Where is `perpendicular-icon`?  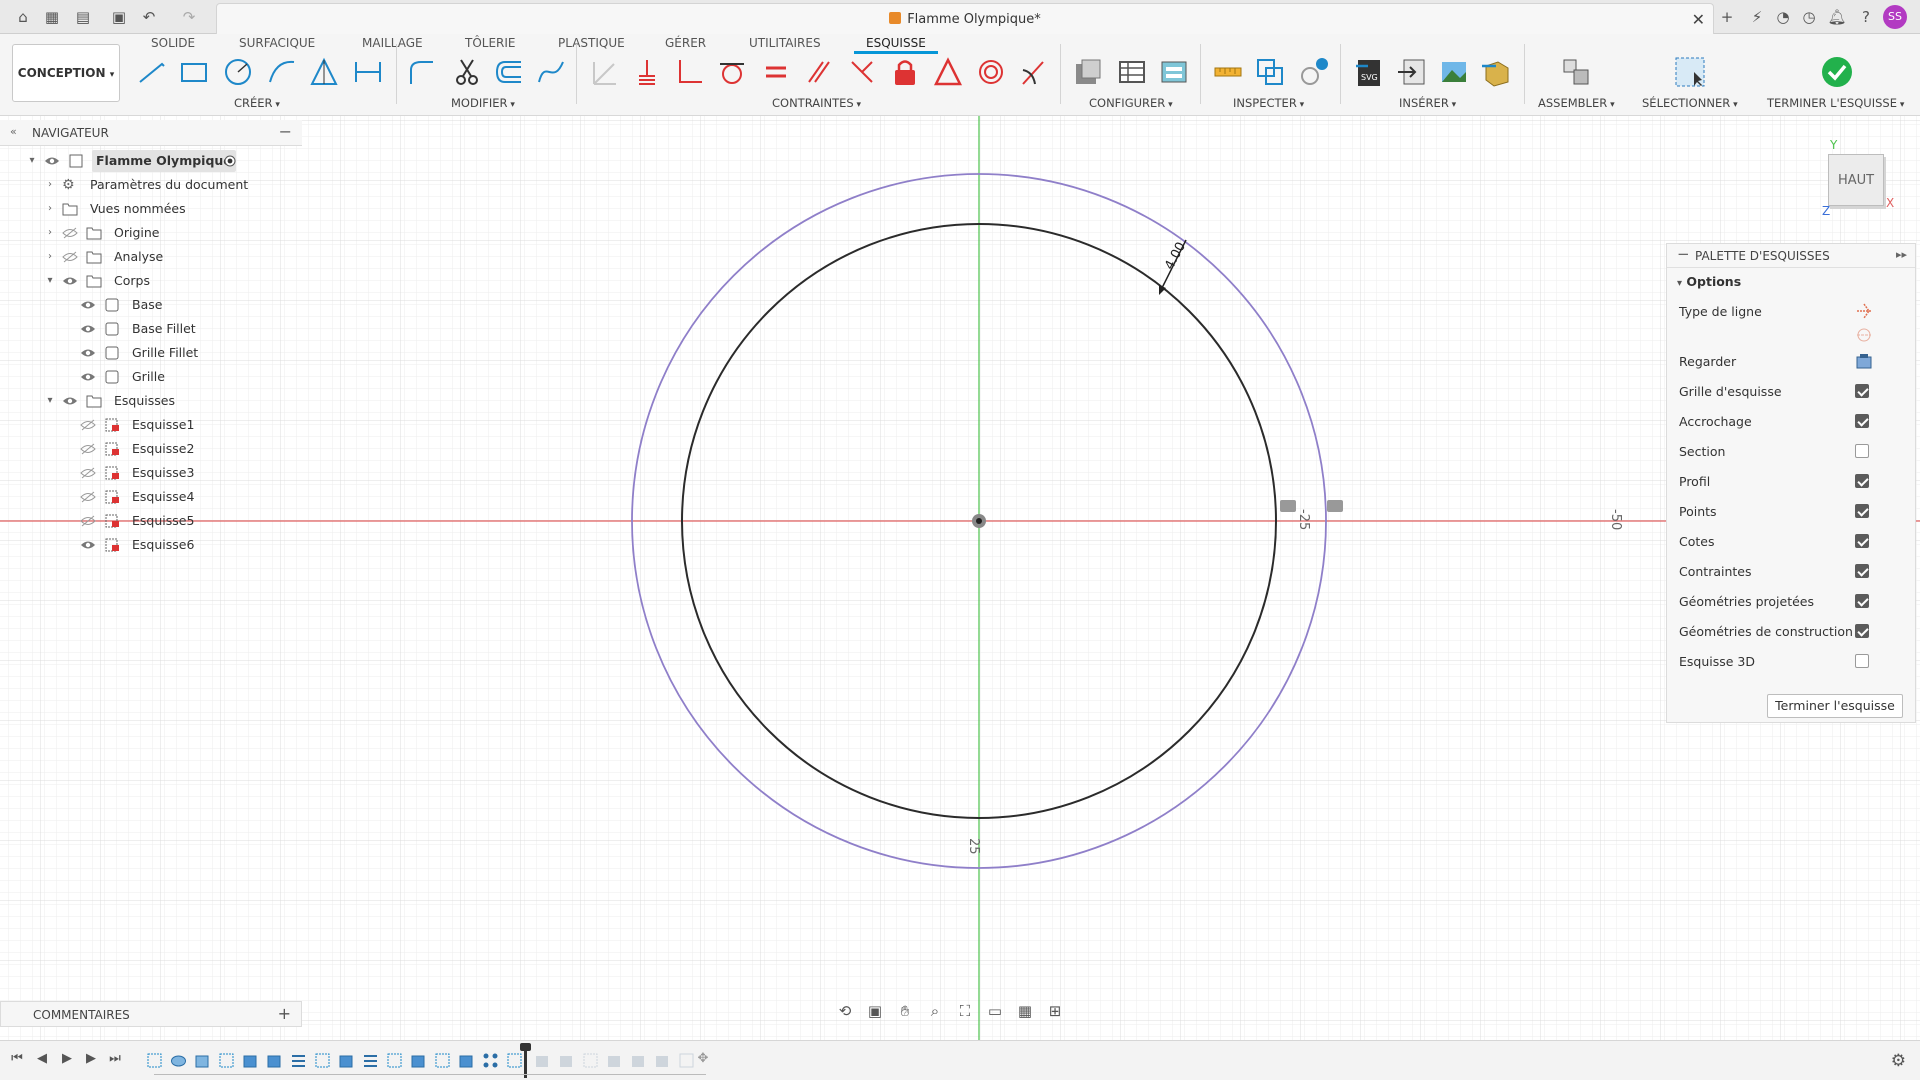
perpendicular-icon is located at coordinates (690, 72).